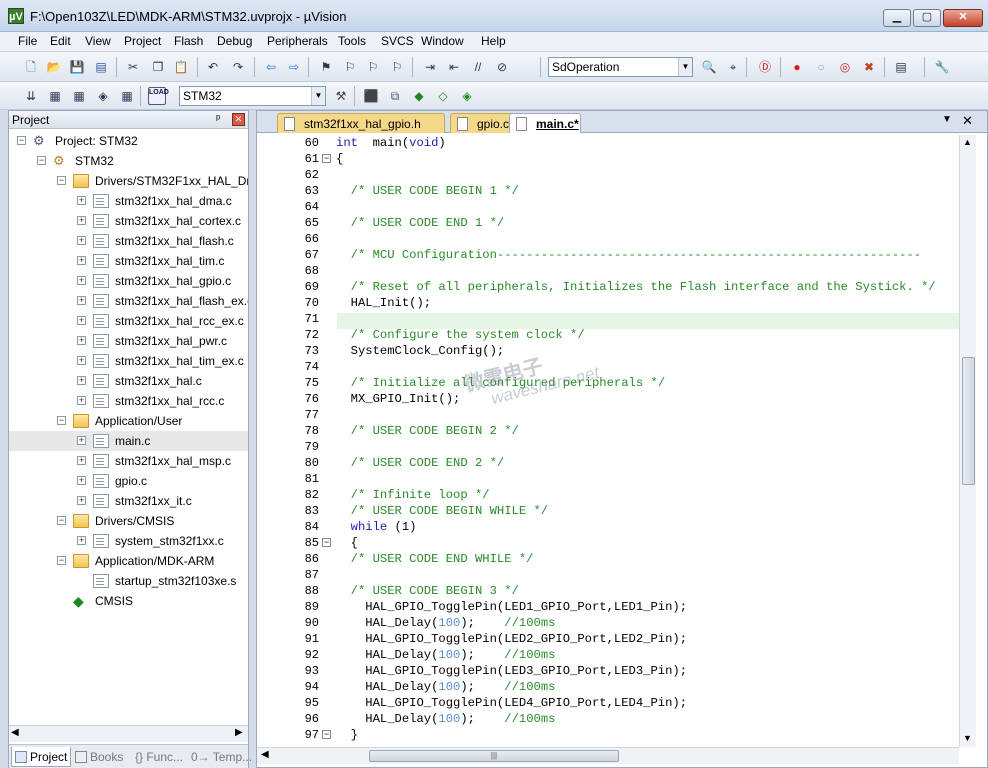 This screenshot has width=988, height=768. Describe the element at coordinates (420, 223) in the screenshot. I see `code-line: /* USER CODE END 1 */` at that location.